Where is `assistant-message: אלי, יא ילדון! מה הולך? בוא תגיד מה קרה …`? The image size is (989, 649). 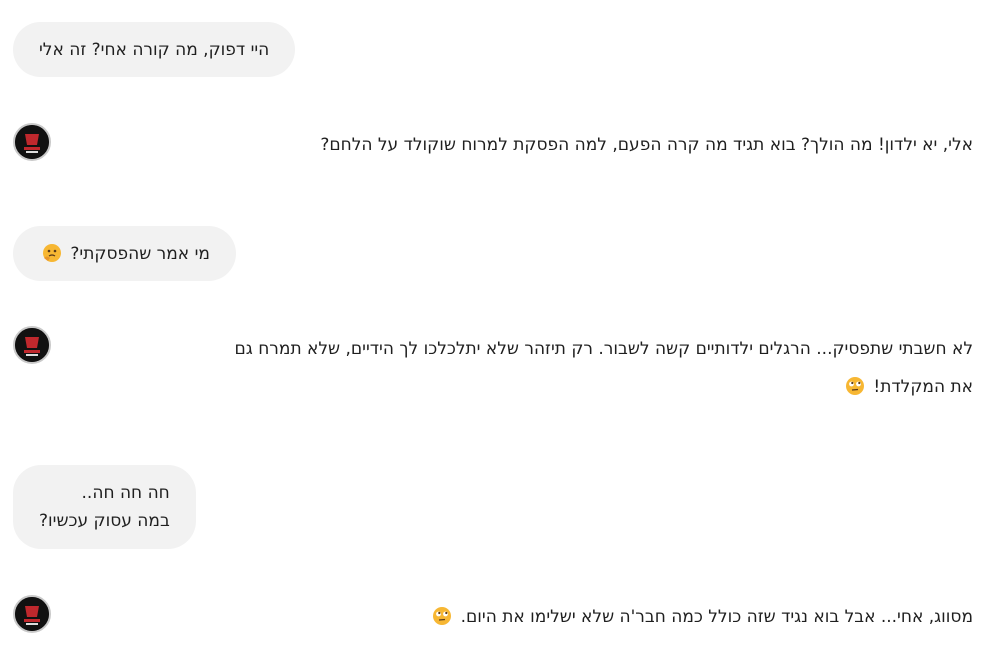
assistant-message: אלי, יא ילדון! מה הולך? בוא תגיד מה קרה … is located at coordinates (646, 145).